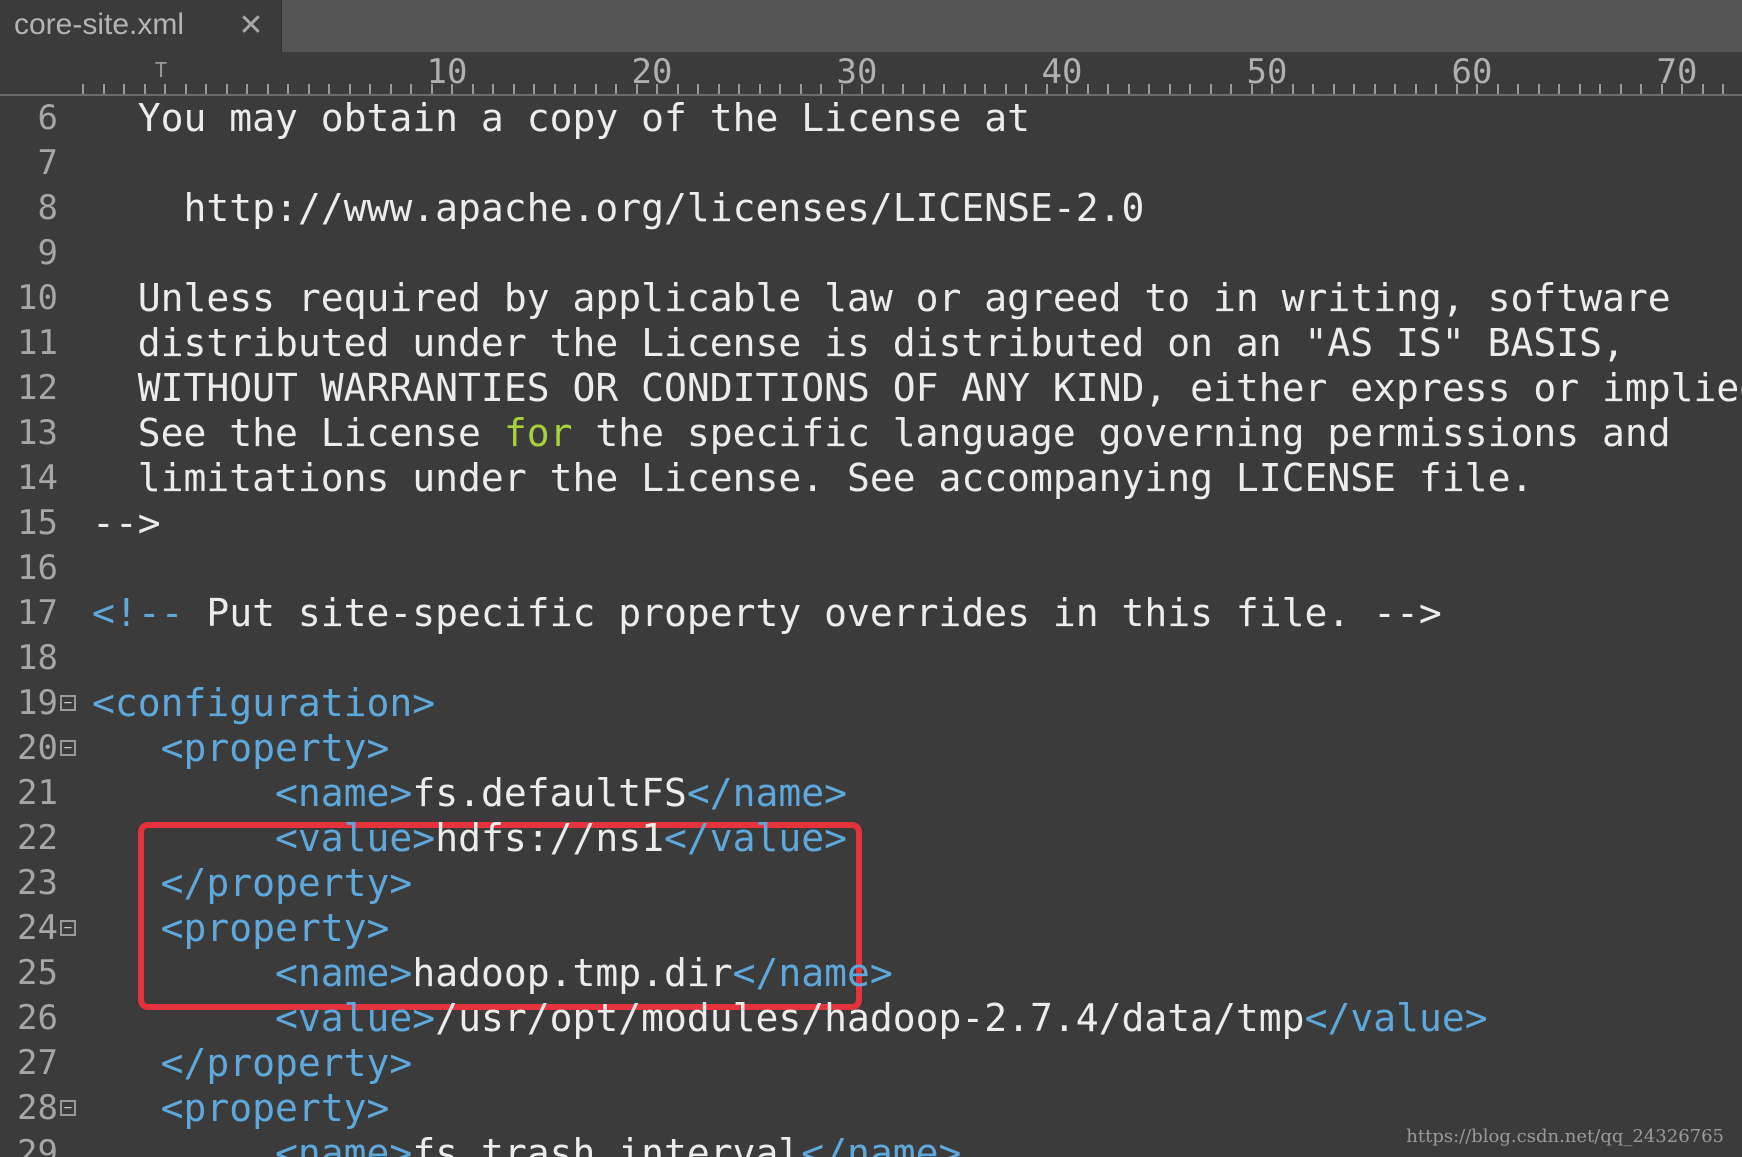  Describe the element at coordinates (47, 208) in the screenshot. I see `line-number: 8` at that location.